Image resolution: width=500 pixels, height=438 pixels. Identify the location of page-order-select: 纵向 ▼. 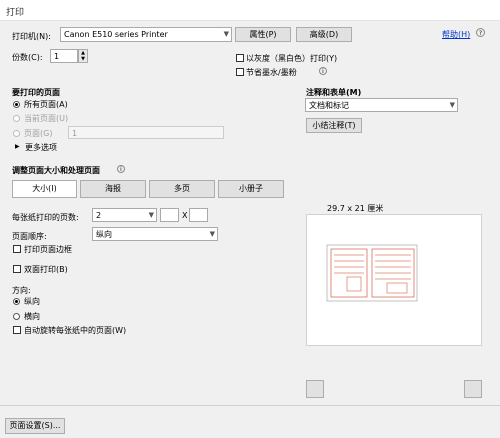
(155, 234).